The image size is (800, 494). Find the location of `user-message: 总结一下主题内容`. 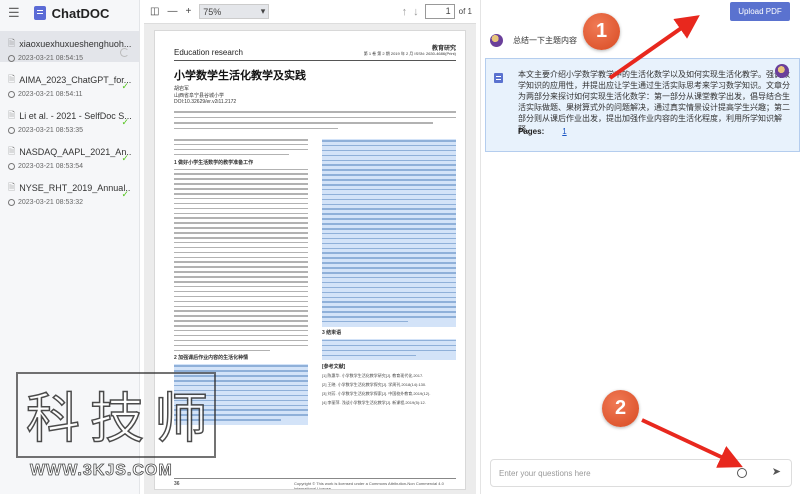

user-message: 总结一下主题内容 is located at coordinates (533, 40).